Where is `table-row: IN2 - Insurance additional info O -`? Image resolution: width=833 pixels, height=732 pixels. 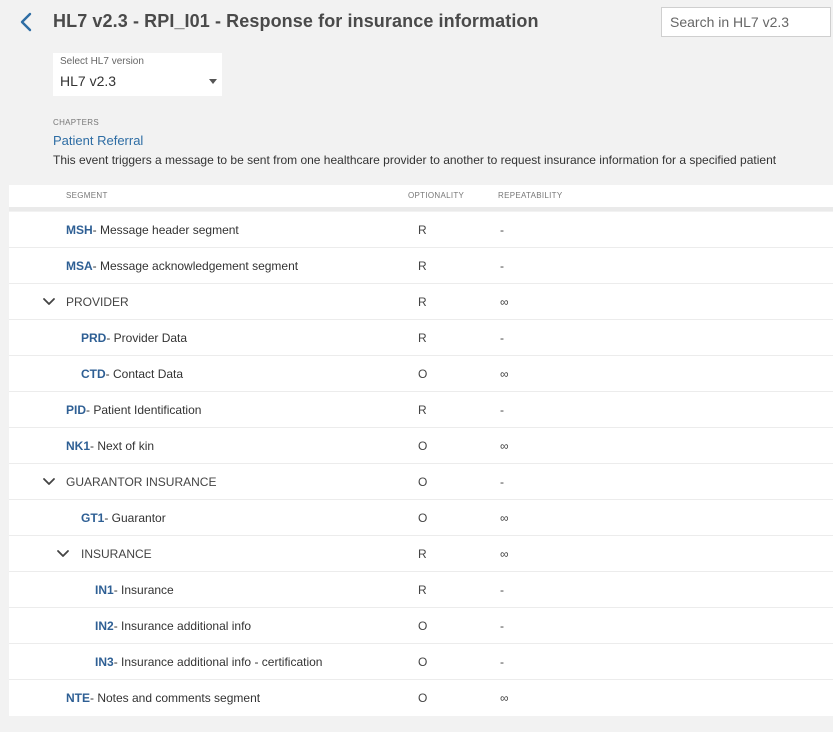 table-row: IN2 - Insurance additional info O - is located at coordinates (421, 626).